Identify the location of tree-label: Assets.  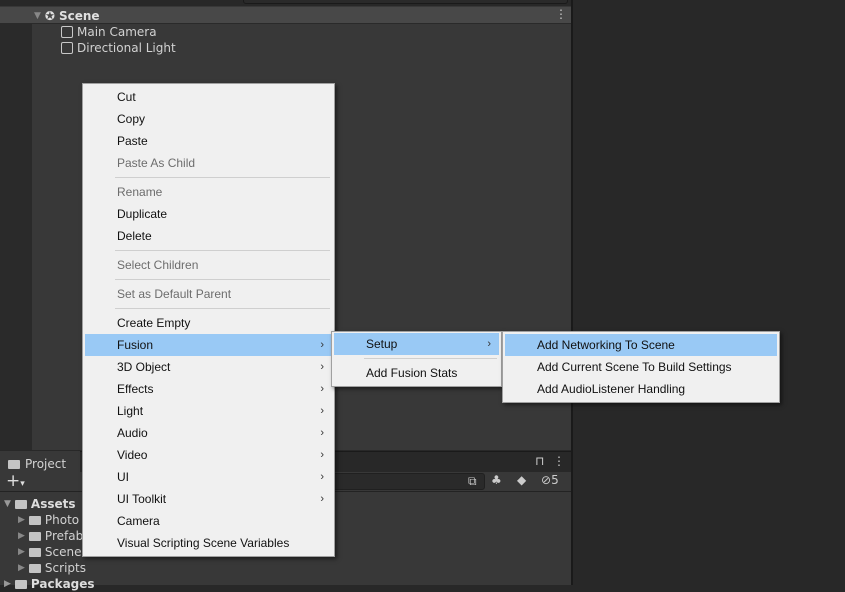
(53, 504).